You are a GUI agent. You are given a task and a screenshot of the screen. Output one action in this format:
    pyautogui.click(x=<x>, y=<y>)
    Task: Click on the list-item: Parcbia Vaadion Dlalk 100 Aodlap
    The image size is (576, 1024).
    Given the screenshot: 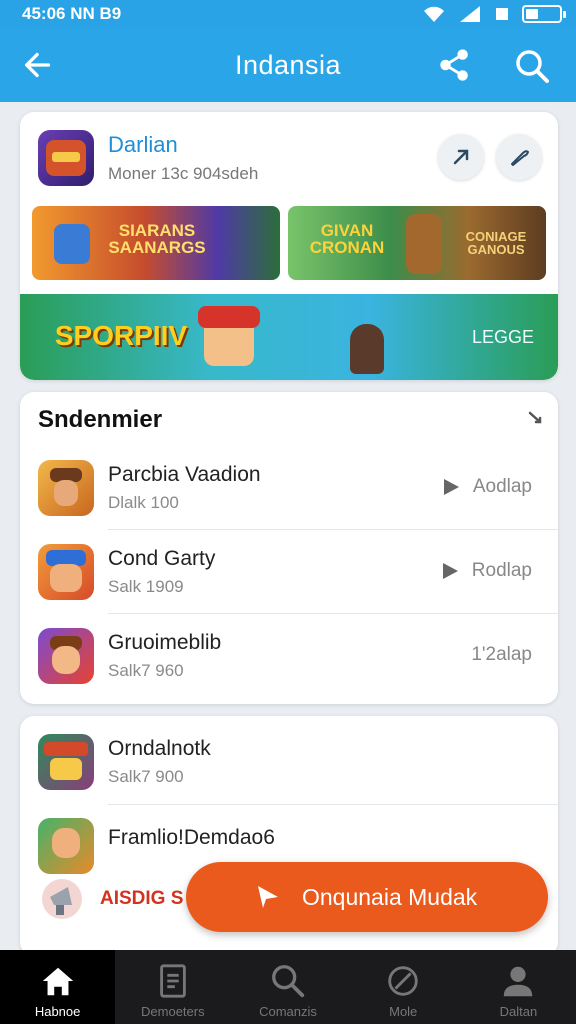 What is the action you would take?
    pyautogui.click(x=289, y=488)
    